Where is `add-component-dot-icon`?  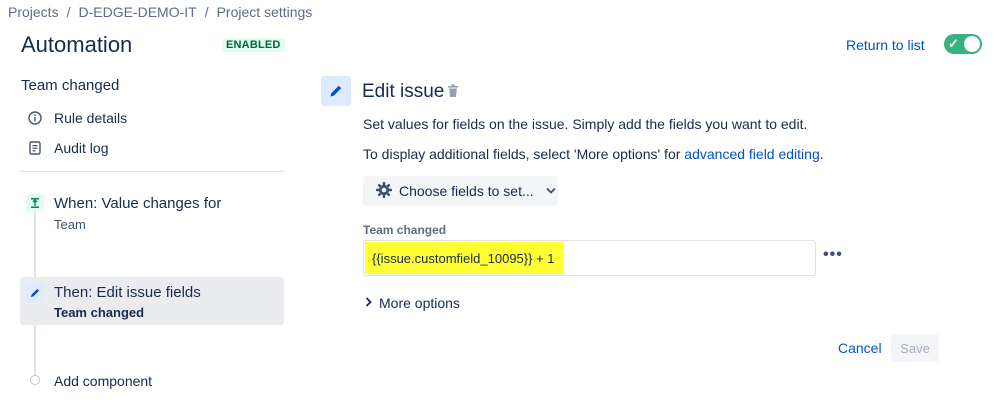 add-component-dot-icon is located at coordinates (35, 380).